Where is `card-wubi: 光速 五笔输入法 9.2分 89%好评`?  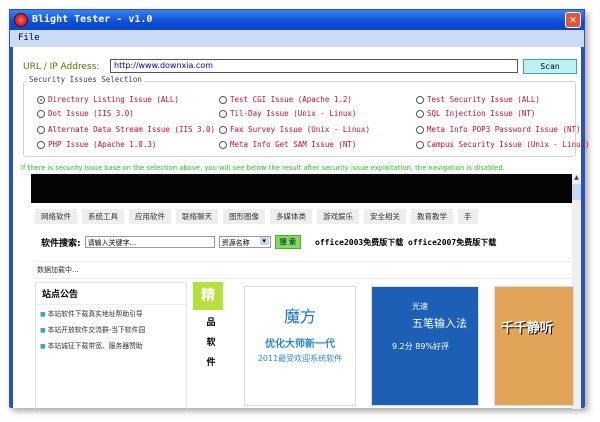 card-wubi: 光速 五笔输入法 9.2分 89%好评 is located at coordinates (425, 346).